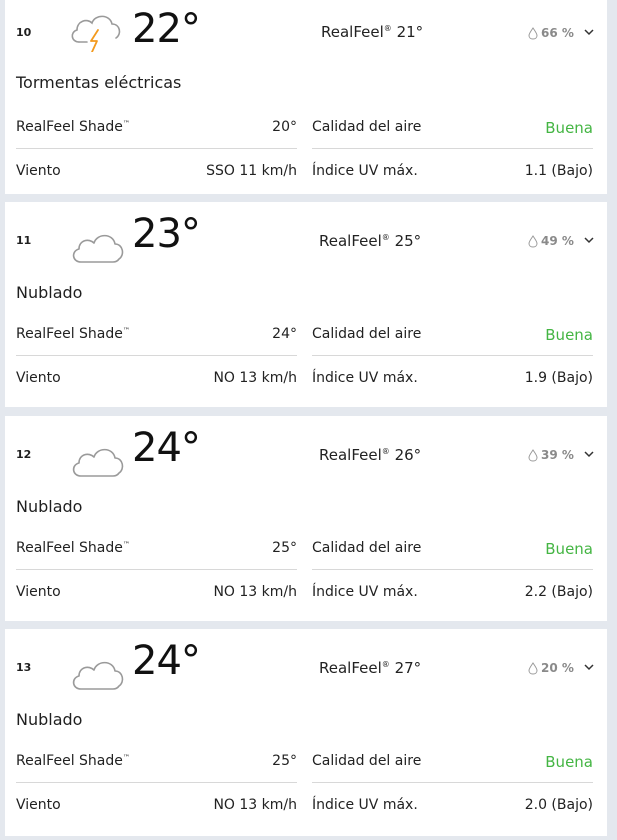  What do you see at coordinates (372, 32) in the screenshot?
I see `realfeel: RealFeel® 21°` at bounding box center [372, 32].